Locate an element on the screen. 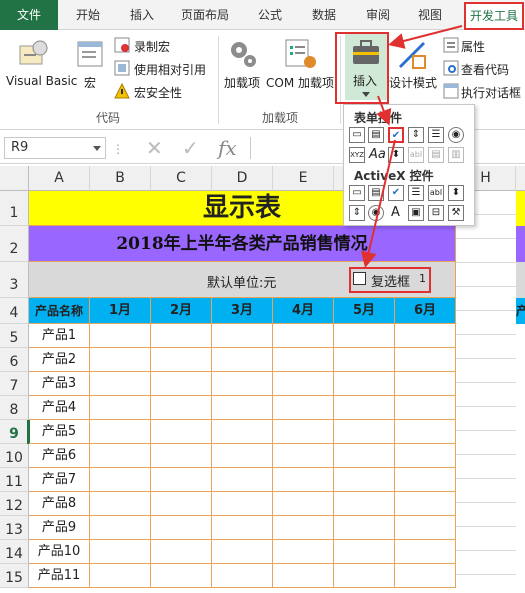  annotation-arrows is located at coordinates (411, 146).